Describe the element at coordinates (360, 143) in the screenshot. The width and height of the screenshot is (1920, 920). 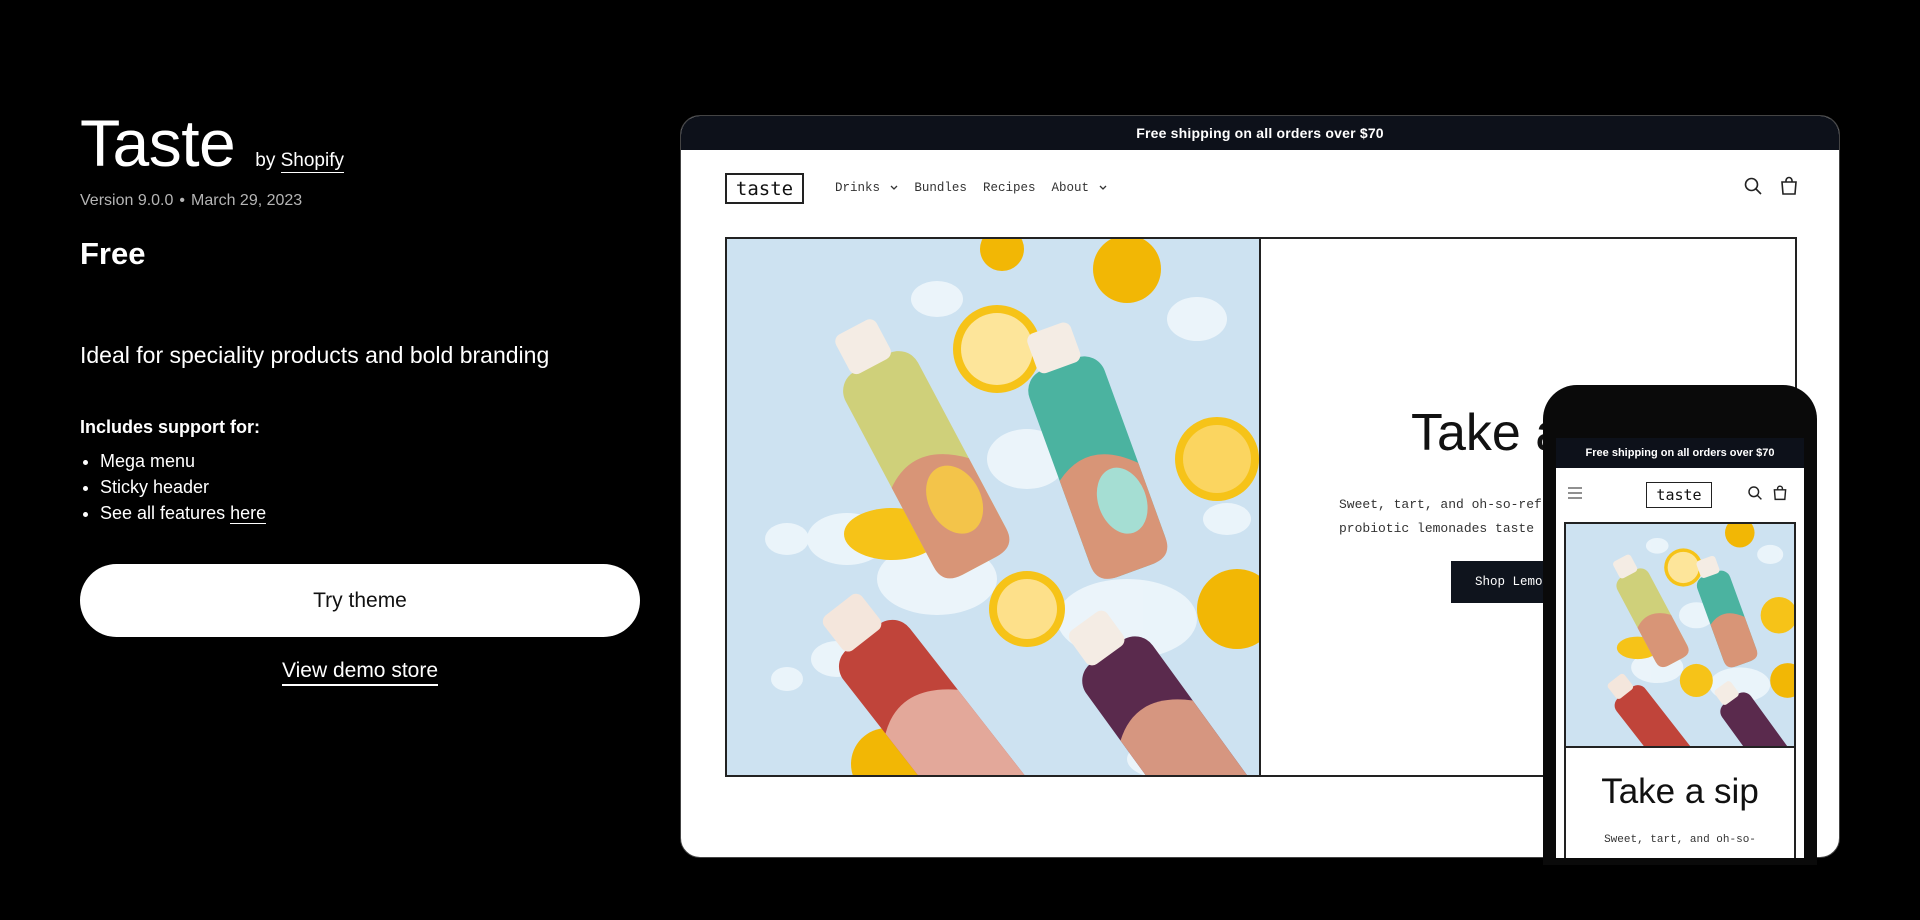
I see `title-row: Taste by Shopify` at that location.